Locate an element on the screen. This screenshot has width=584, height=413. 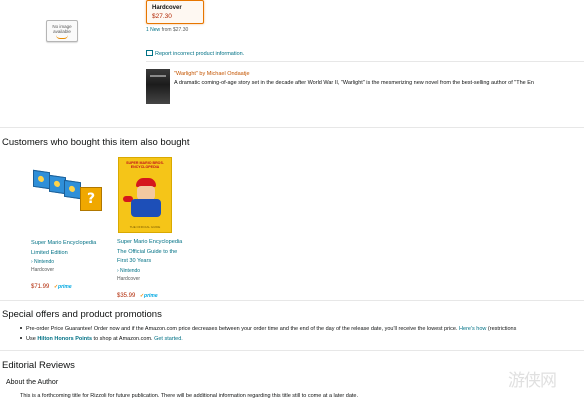
editorial-reviews-heading: Editorial Reviews is located at coordinates (38, 365).